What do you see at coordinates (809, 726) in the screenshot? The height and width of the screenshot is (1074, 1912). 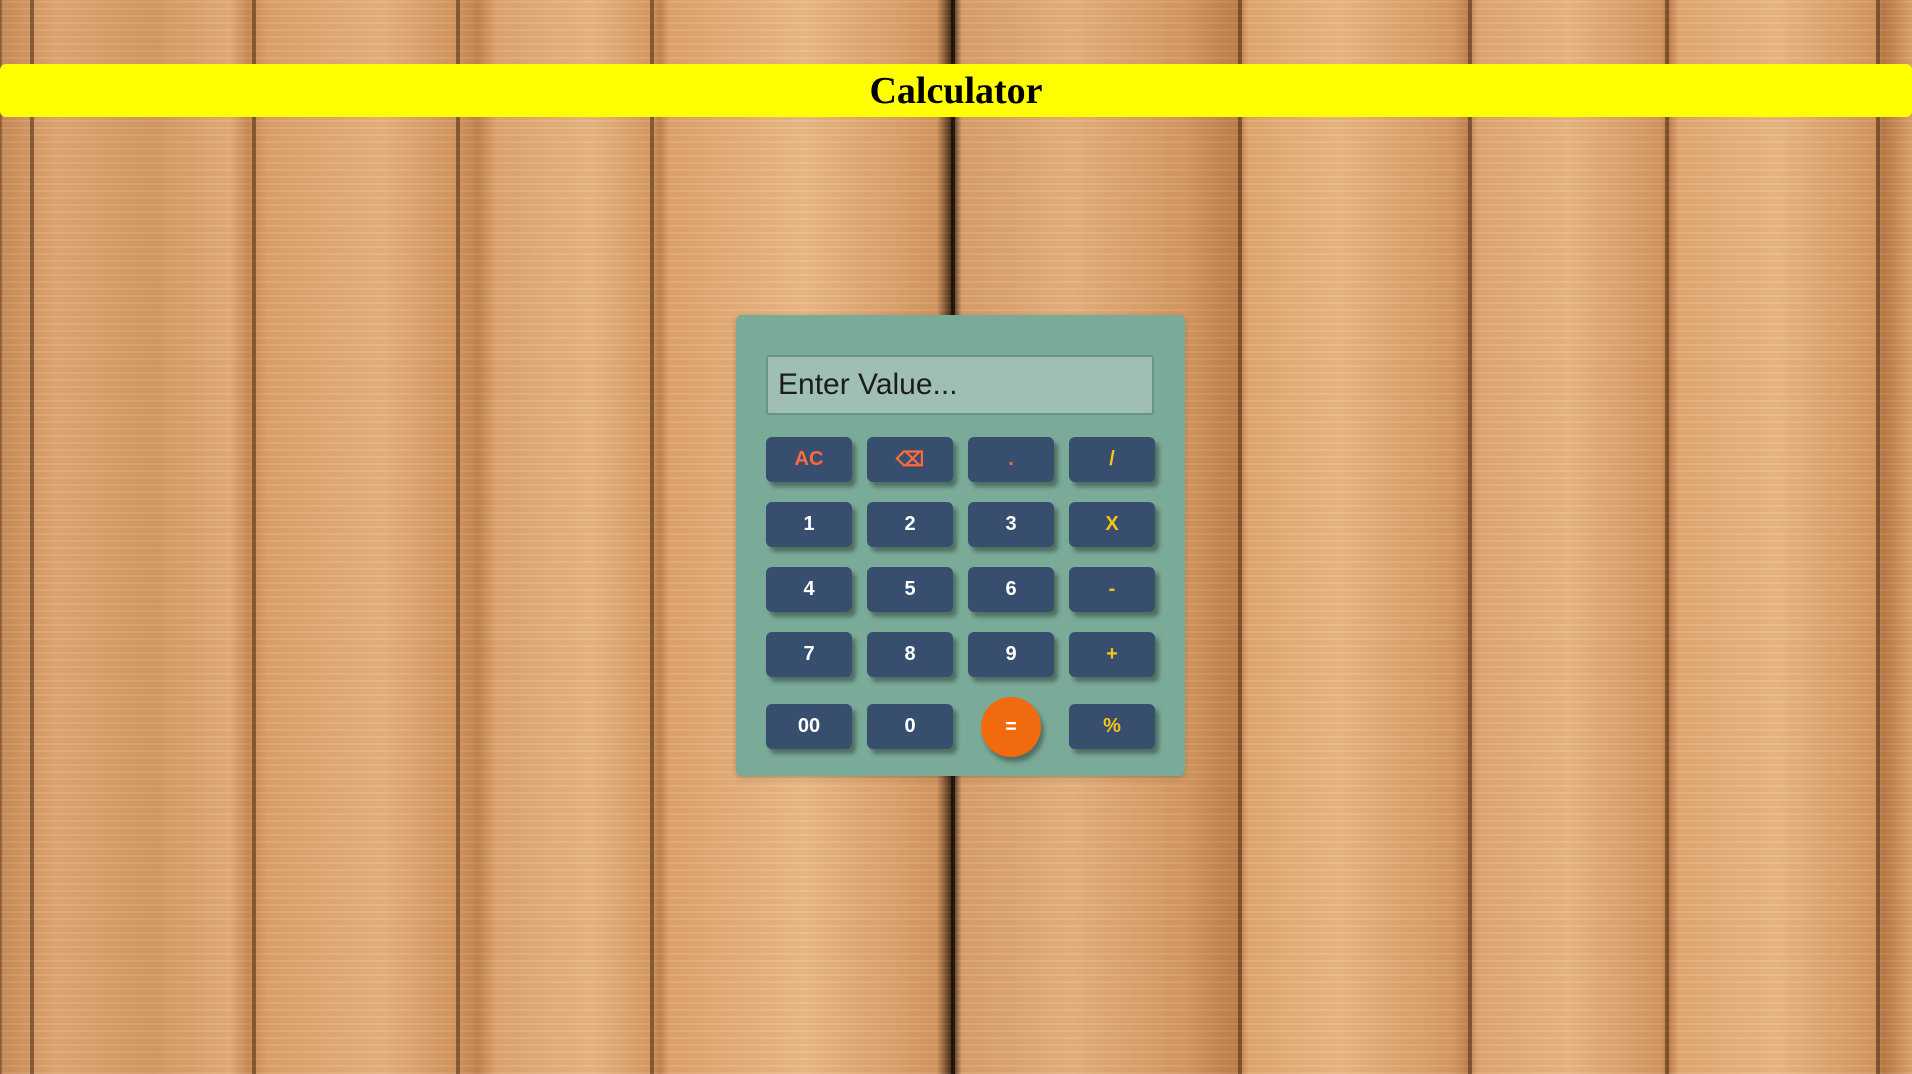 I see `double-zero-button: 00` at bounding box center [809, 726].